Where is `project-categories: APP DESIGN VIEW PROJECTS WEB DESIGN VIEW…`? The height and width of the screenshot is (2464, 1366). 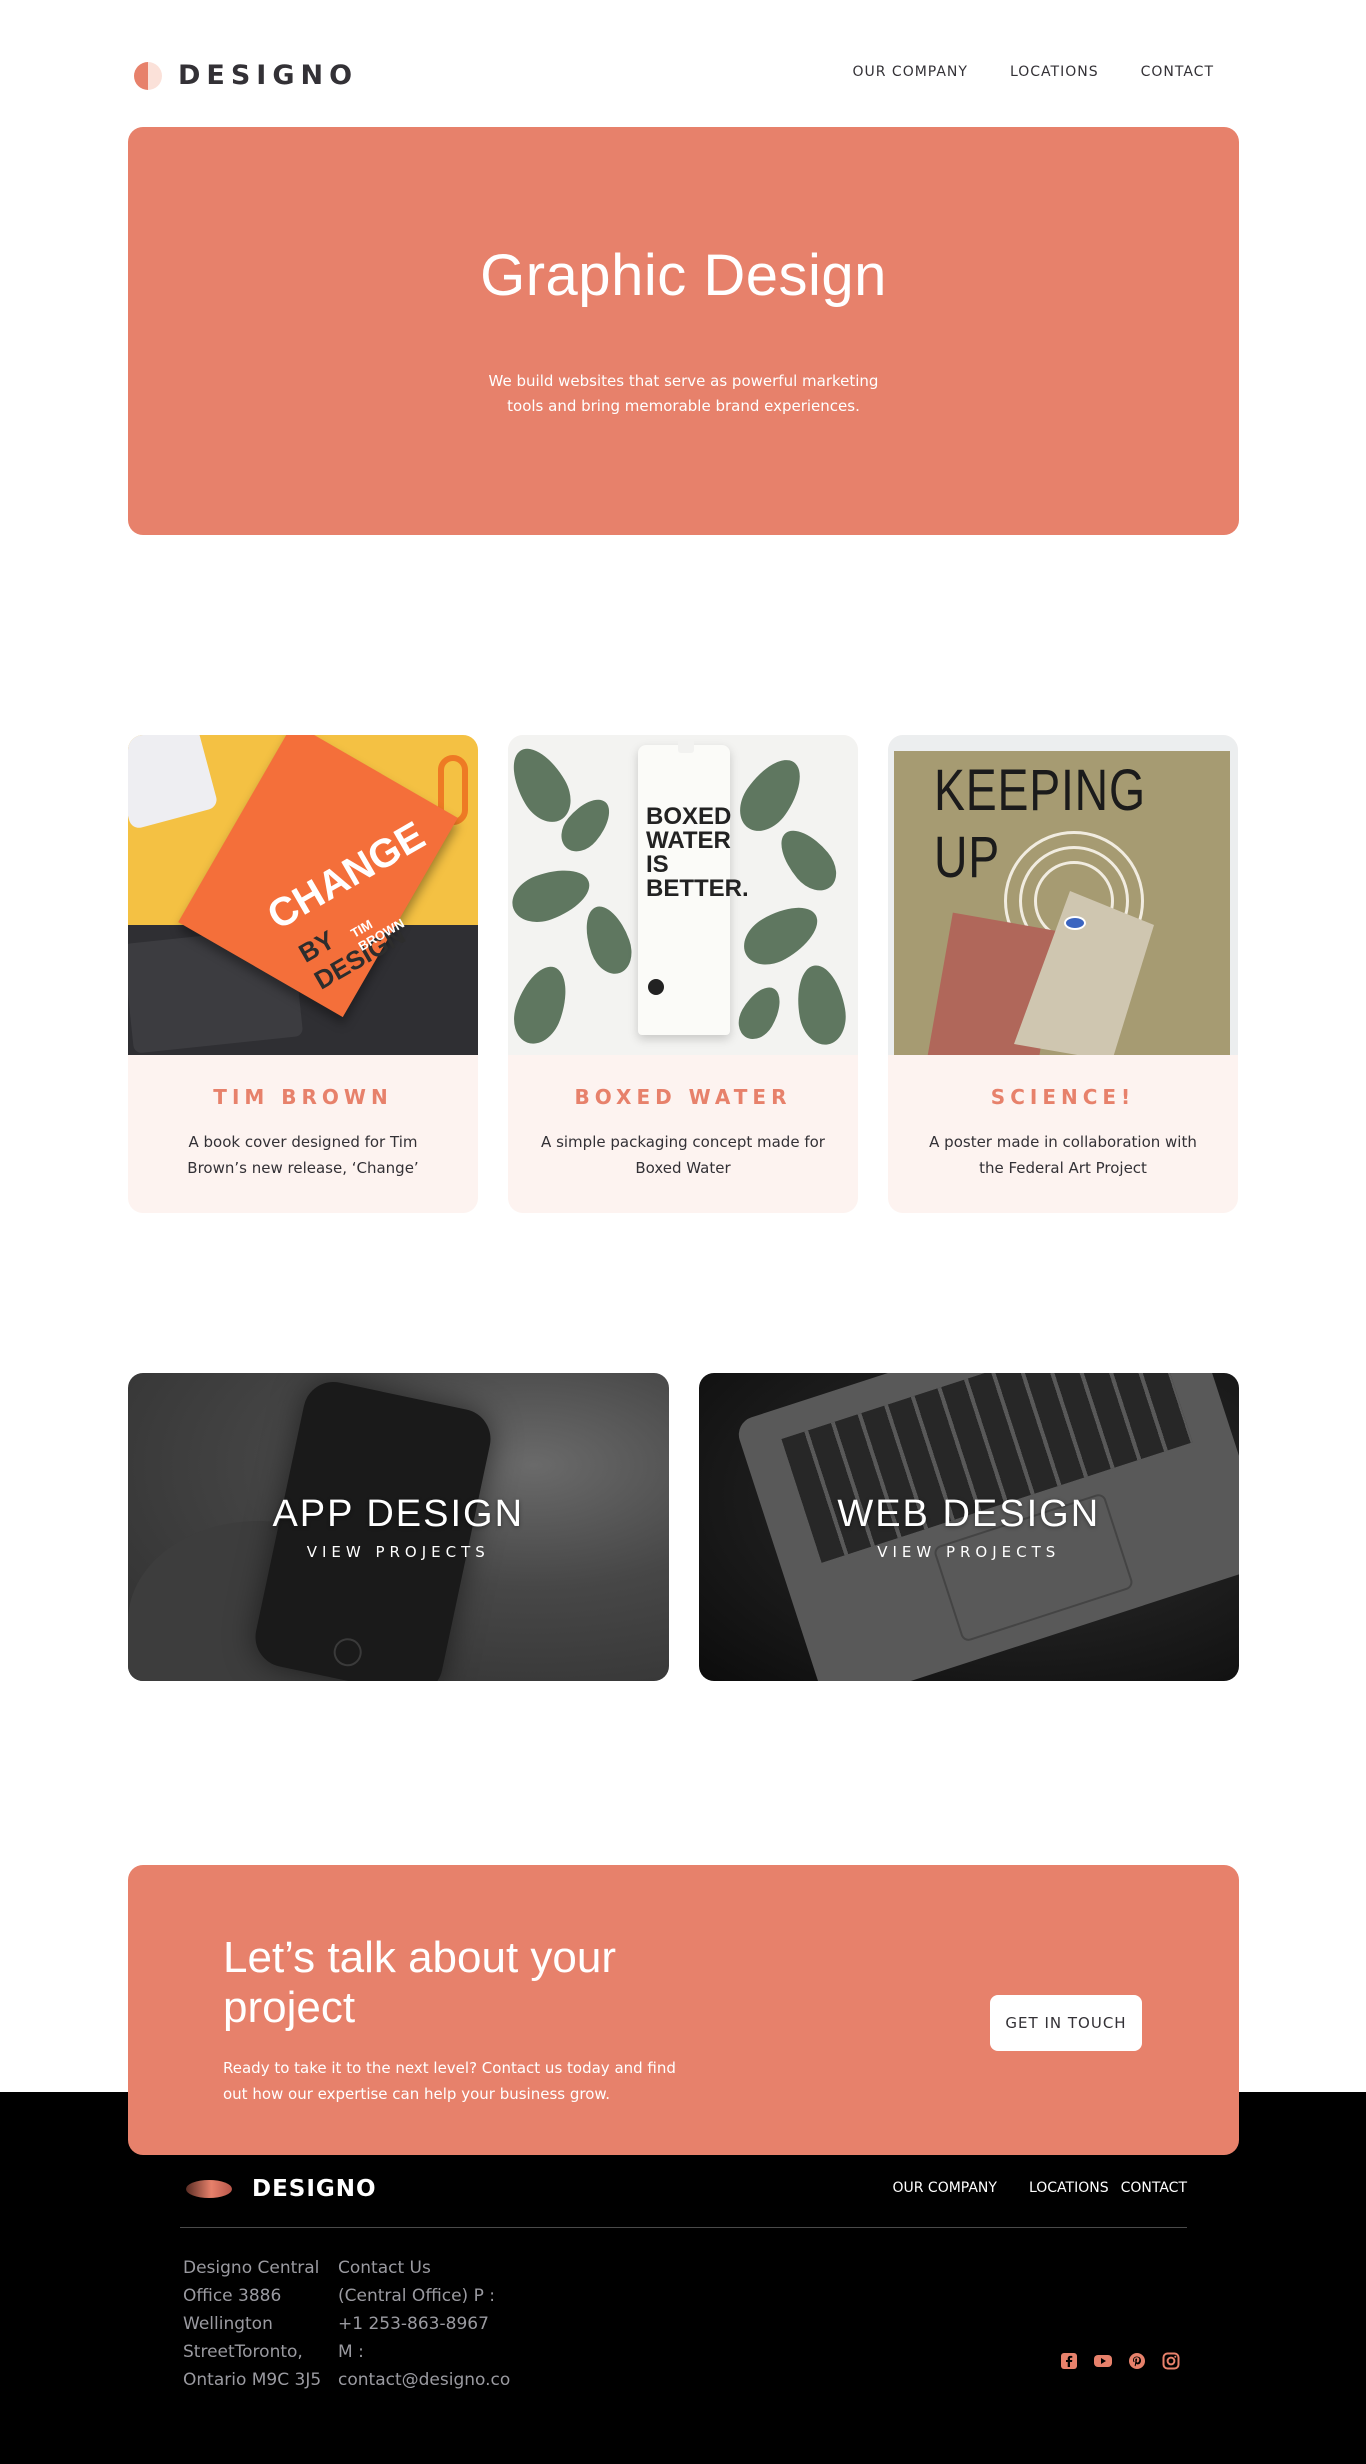
project-categories: APP DESIGN VIEW PROJECTS WEB DESIGN VIEW… is located at coordinates (683, 1527).